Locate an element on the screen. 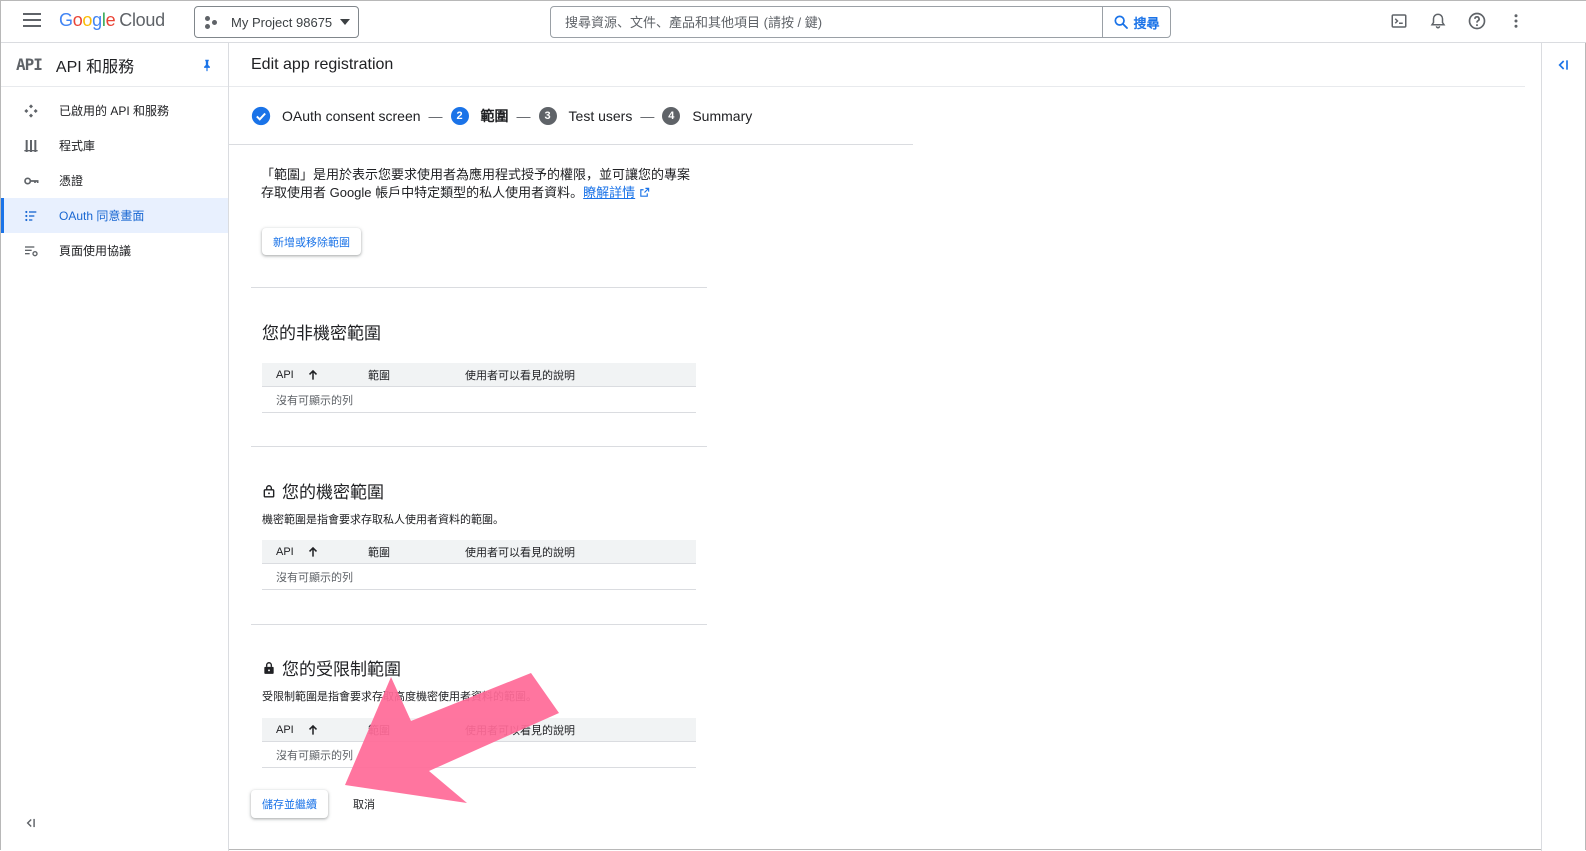 This screenshot has height=851, width=1586. open-in-new-icon is located at coordinates (644, 192).